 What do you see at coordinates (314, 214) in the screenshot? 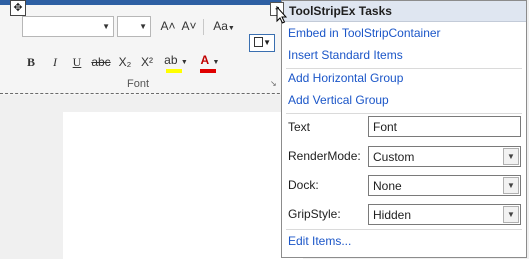
I see `grip-style-label: GripStyle:` at bounding box center [314, 214].